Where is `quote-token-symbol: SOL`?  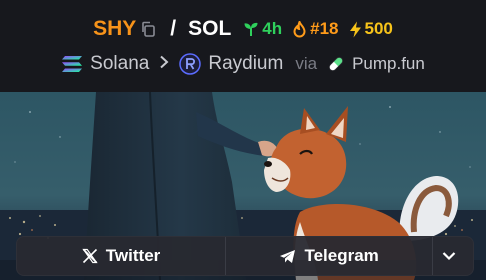
quote-token-symbol: SOL is located at coordinates (210, 28).